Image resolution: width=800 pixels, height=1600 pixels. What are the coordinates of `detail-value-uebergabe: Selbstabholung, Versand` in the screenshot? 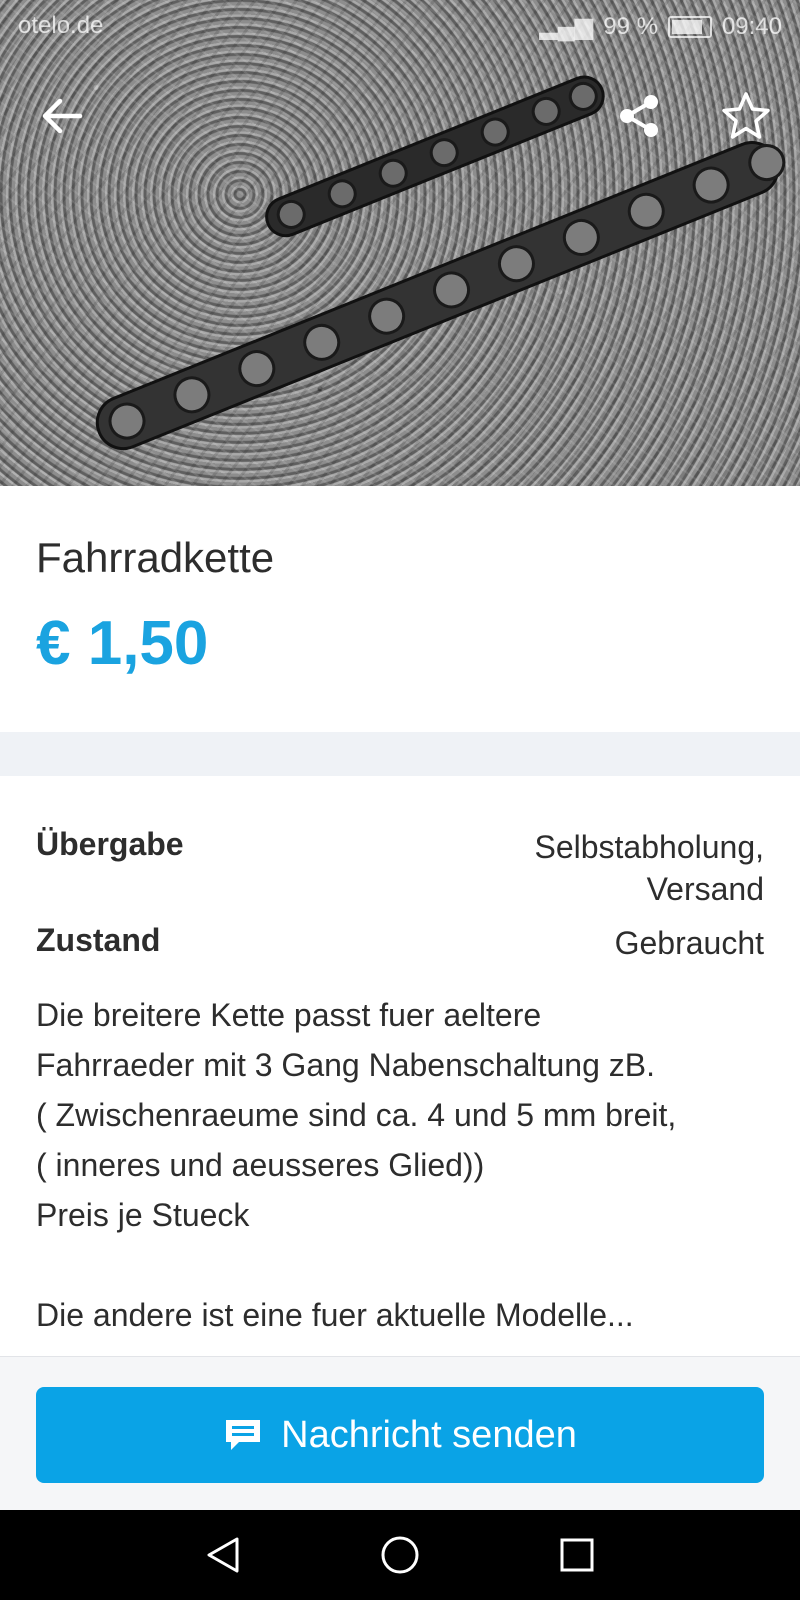 It's located at (649, 868).